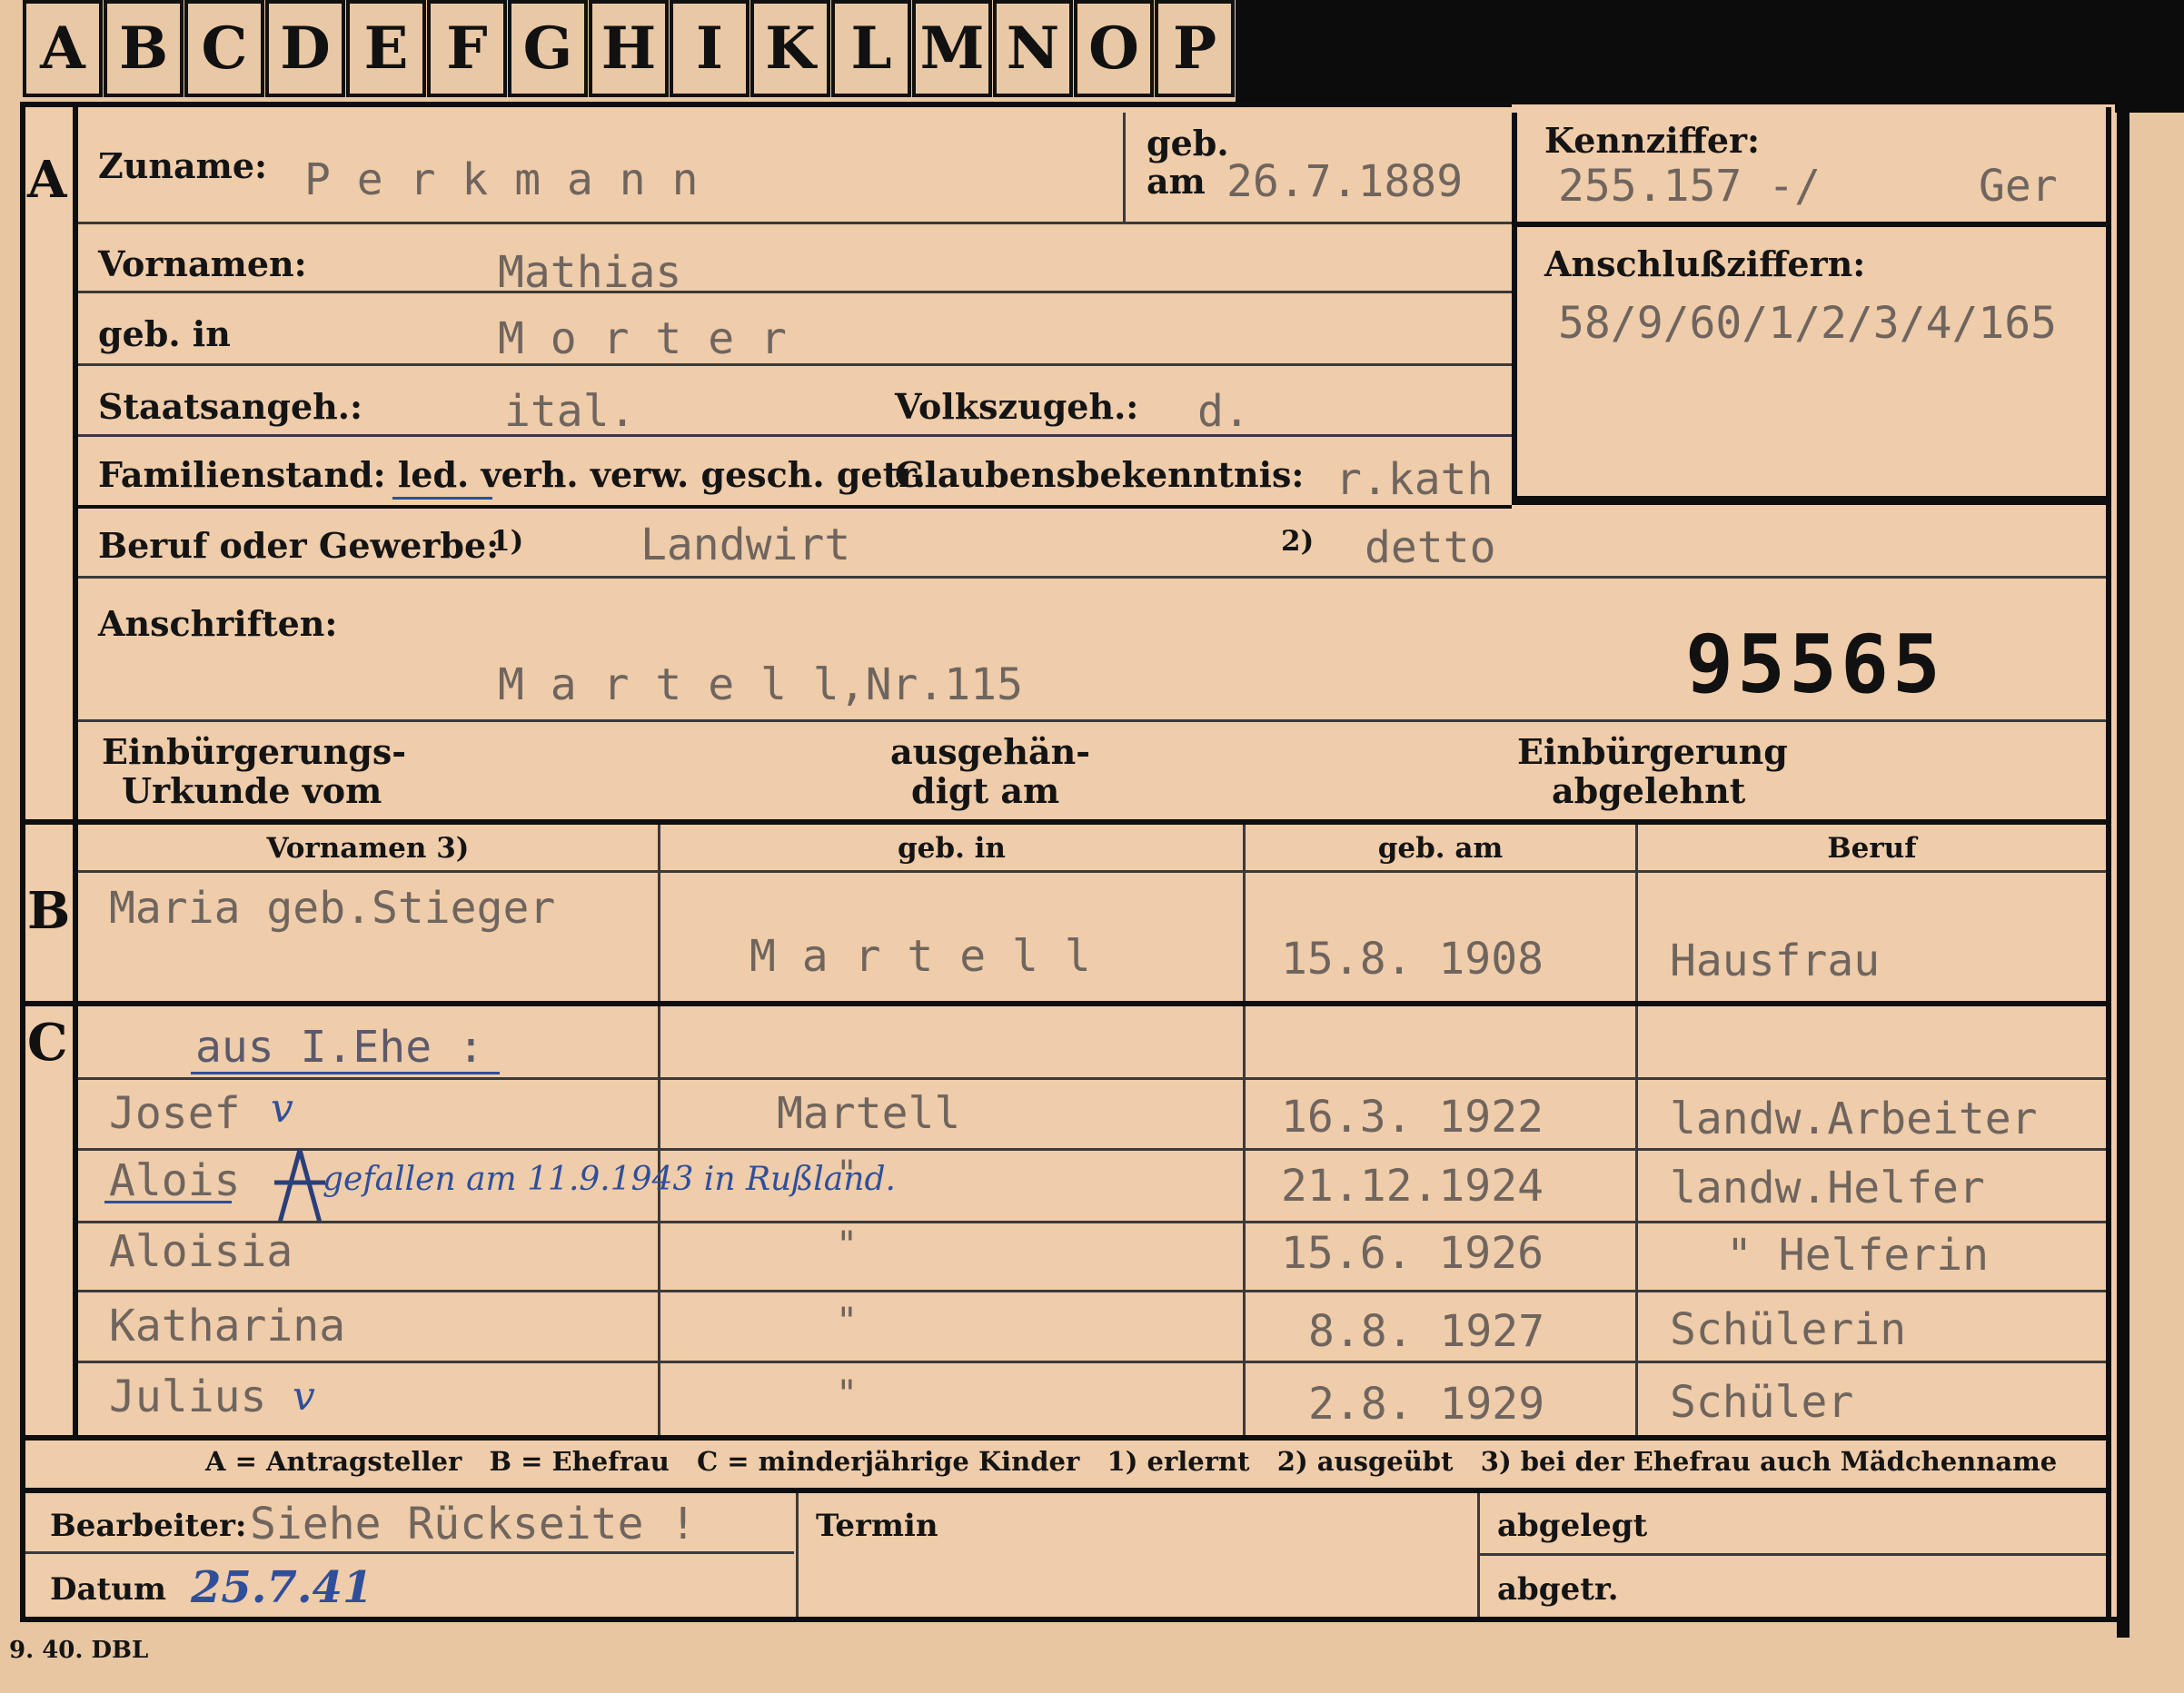 The height and width of the screenshot is (1693, 2184). Describe the element at coordinates (442, 498) in the screenshot. I see `familienstand-verh-underline` at that location.